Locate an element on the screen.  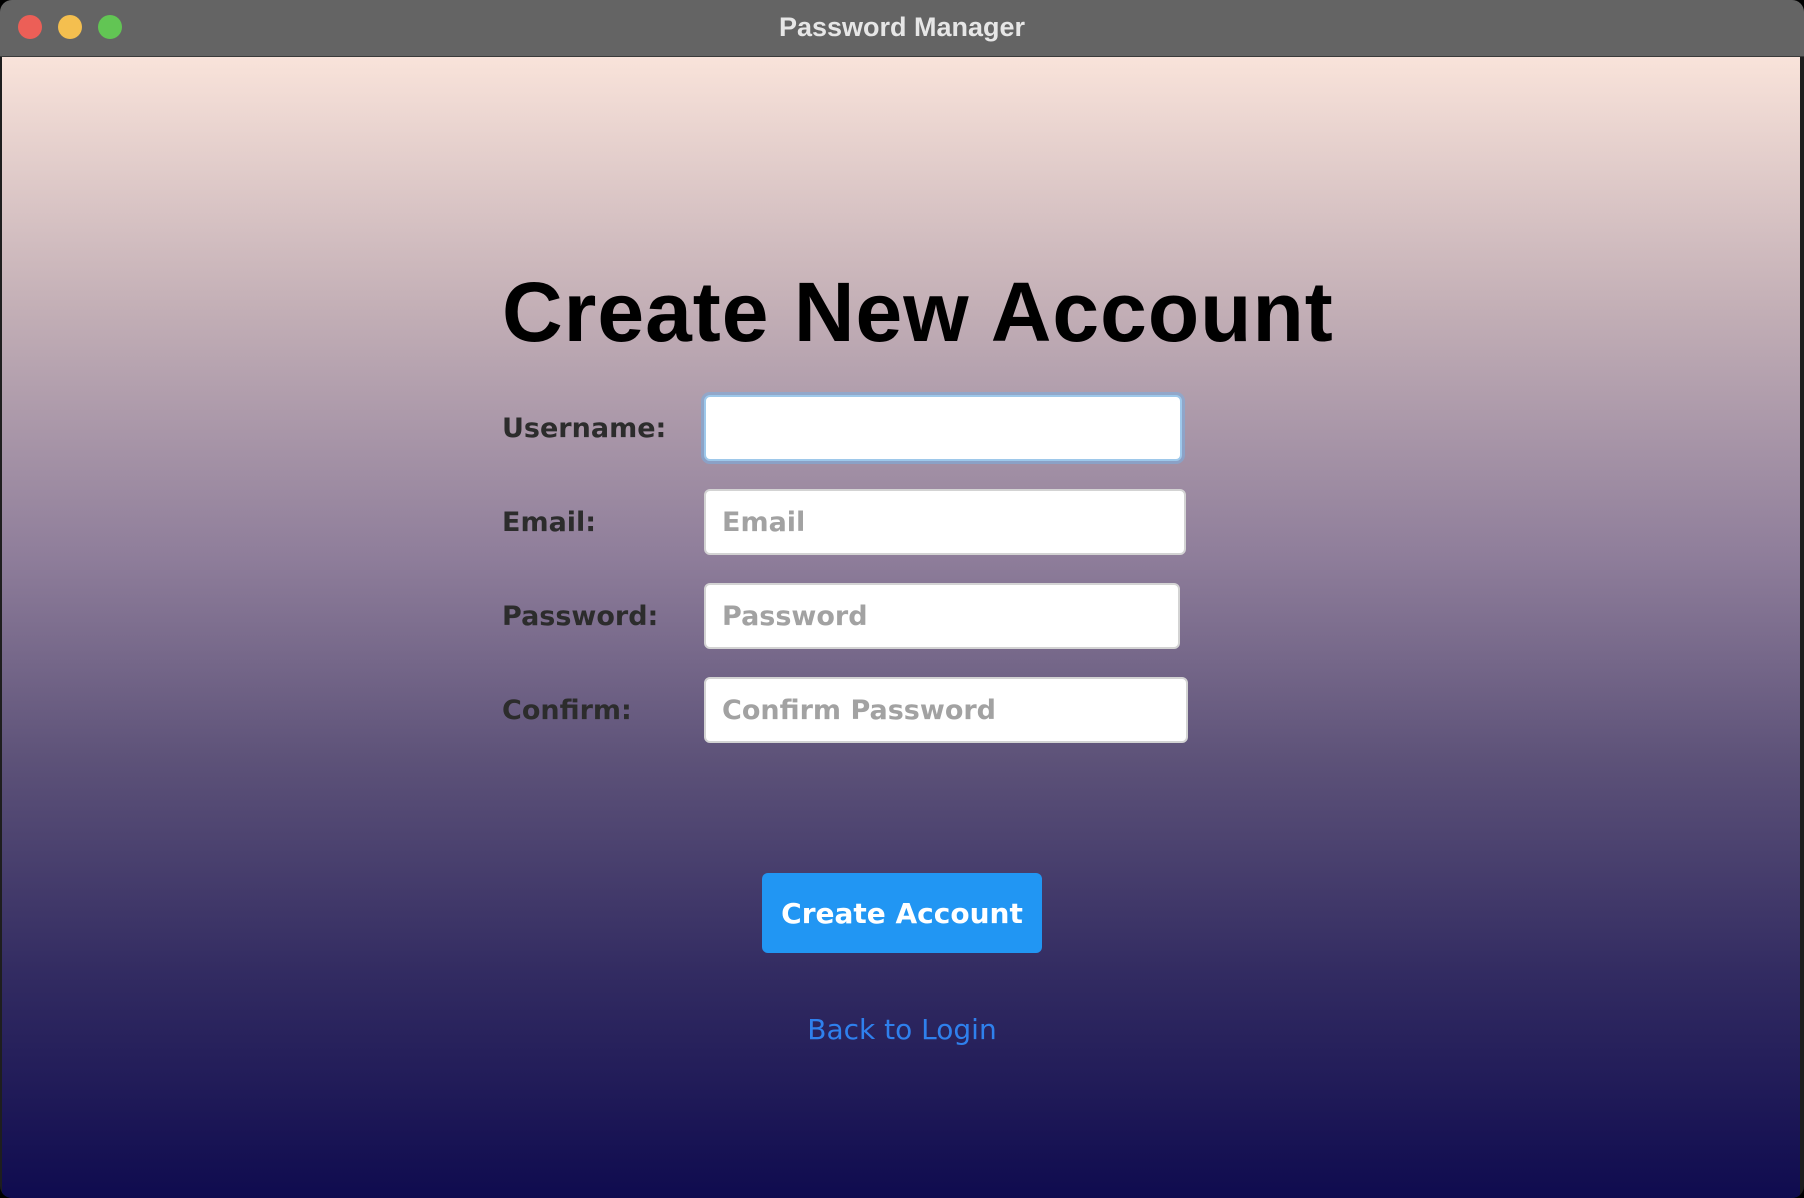
back-to-login-link: Back to Login is located at coordinates (902, 1030).